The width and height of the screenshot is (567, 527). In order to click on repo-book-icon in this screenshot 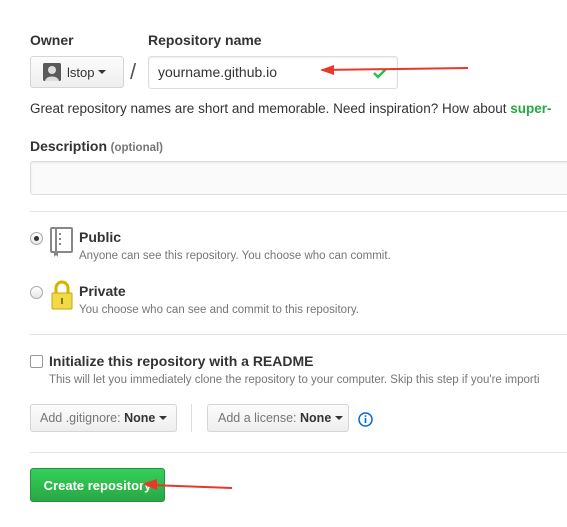, I will do `click(61, 242)`.